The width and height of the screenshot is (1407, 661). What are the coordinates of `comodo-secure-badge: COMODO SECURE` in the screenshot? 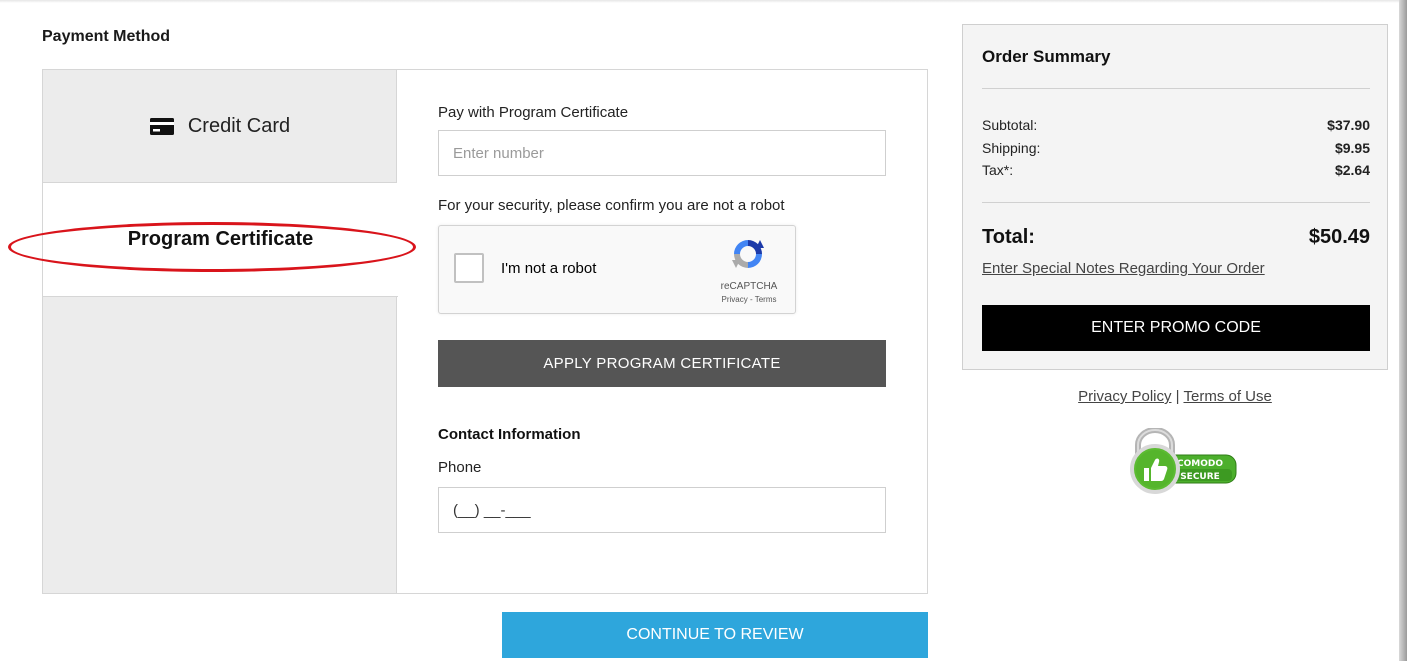 It's located at (1181, 462).